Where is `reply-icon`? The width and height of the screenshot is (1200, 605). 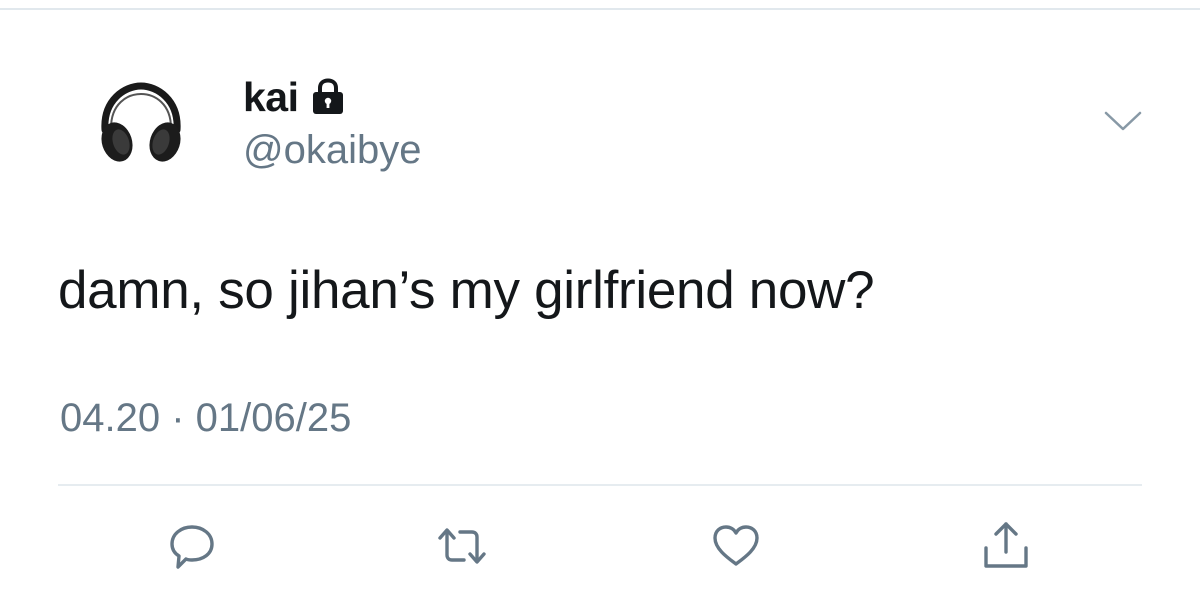 reply-icon is located at coordinates (192, 547).